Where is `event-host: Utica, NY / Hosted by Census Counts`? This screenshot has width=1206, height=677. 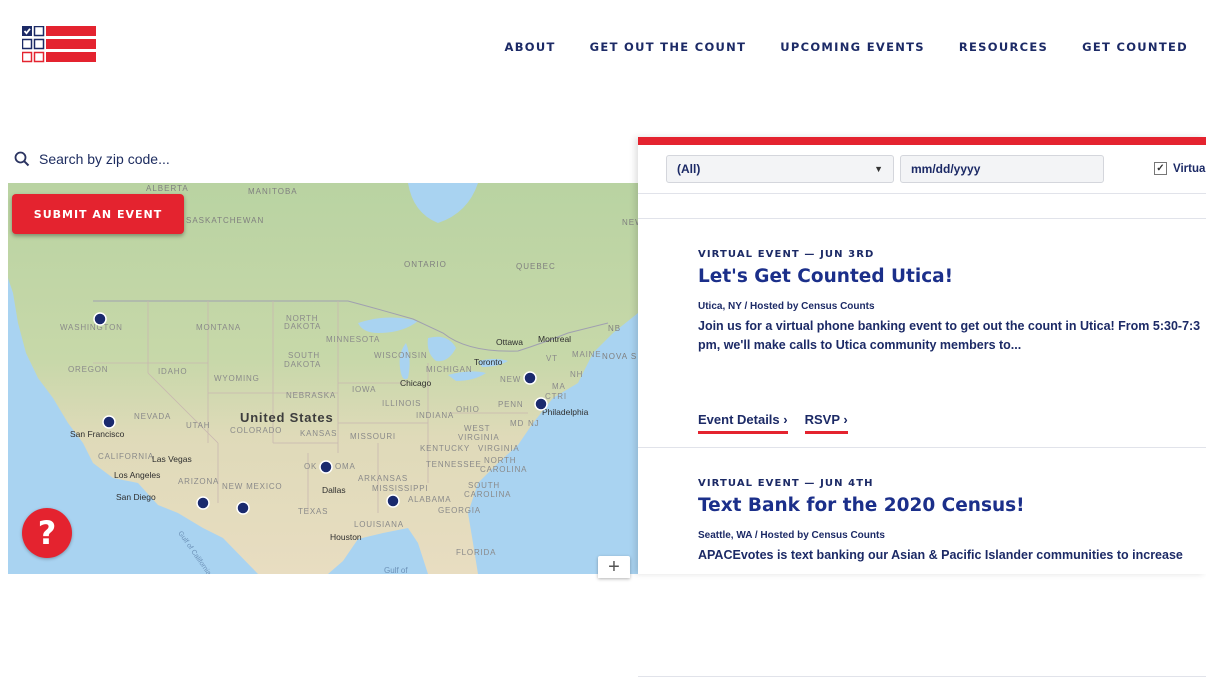
event-host: Utica, NY / Hosted by Census Counts is located at coordinates (786, 306).